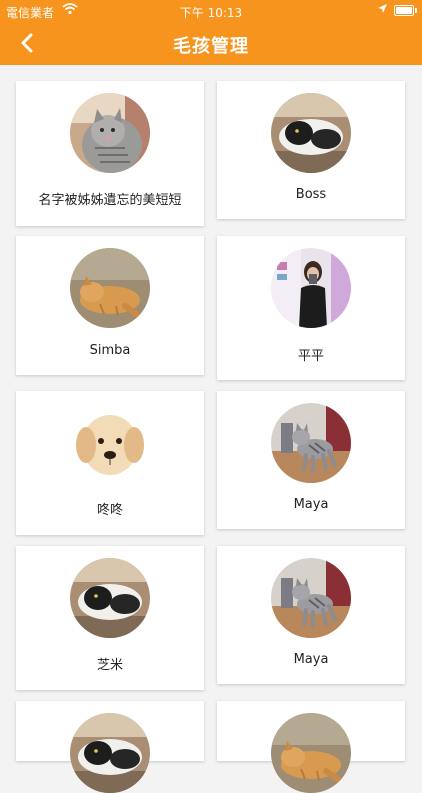 Image resolution: width=422 pixels, height=793 pixels. I want to click on battery-icon, so click(405, 10).